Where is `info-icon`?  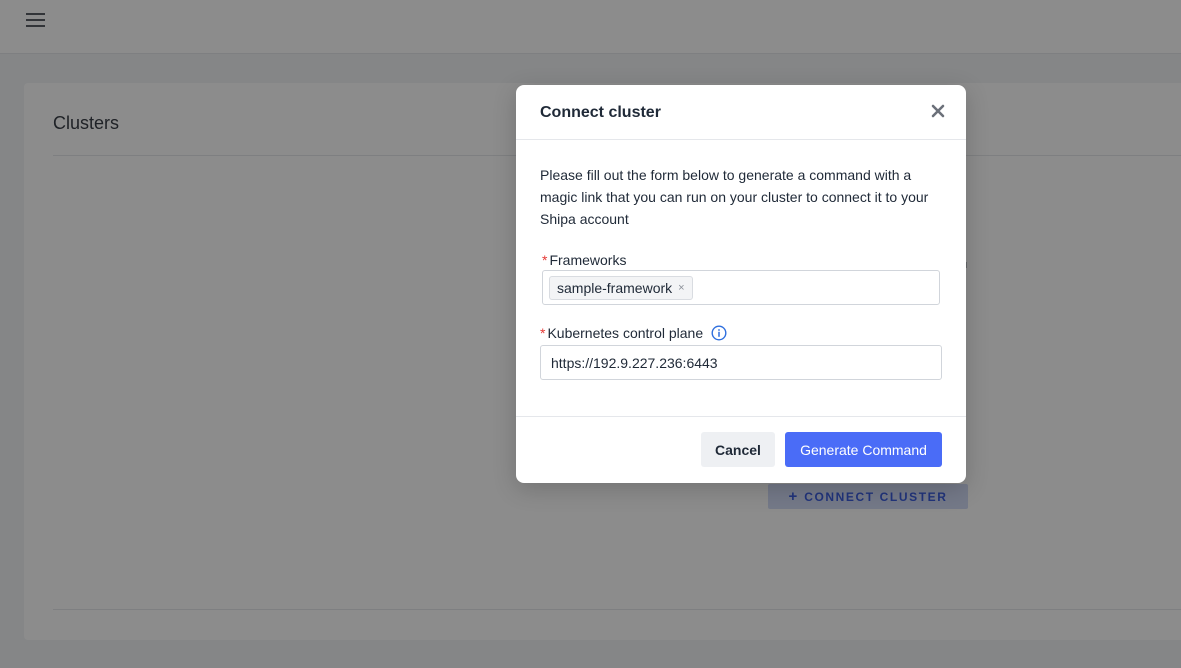 info-icon is located at coordinates (719, 333).